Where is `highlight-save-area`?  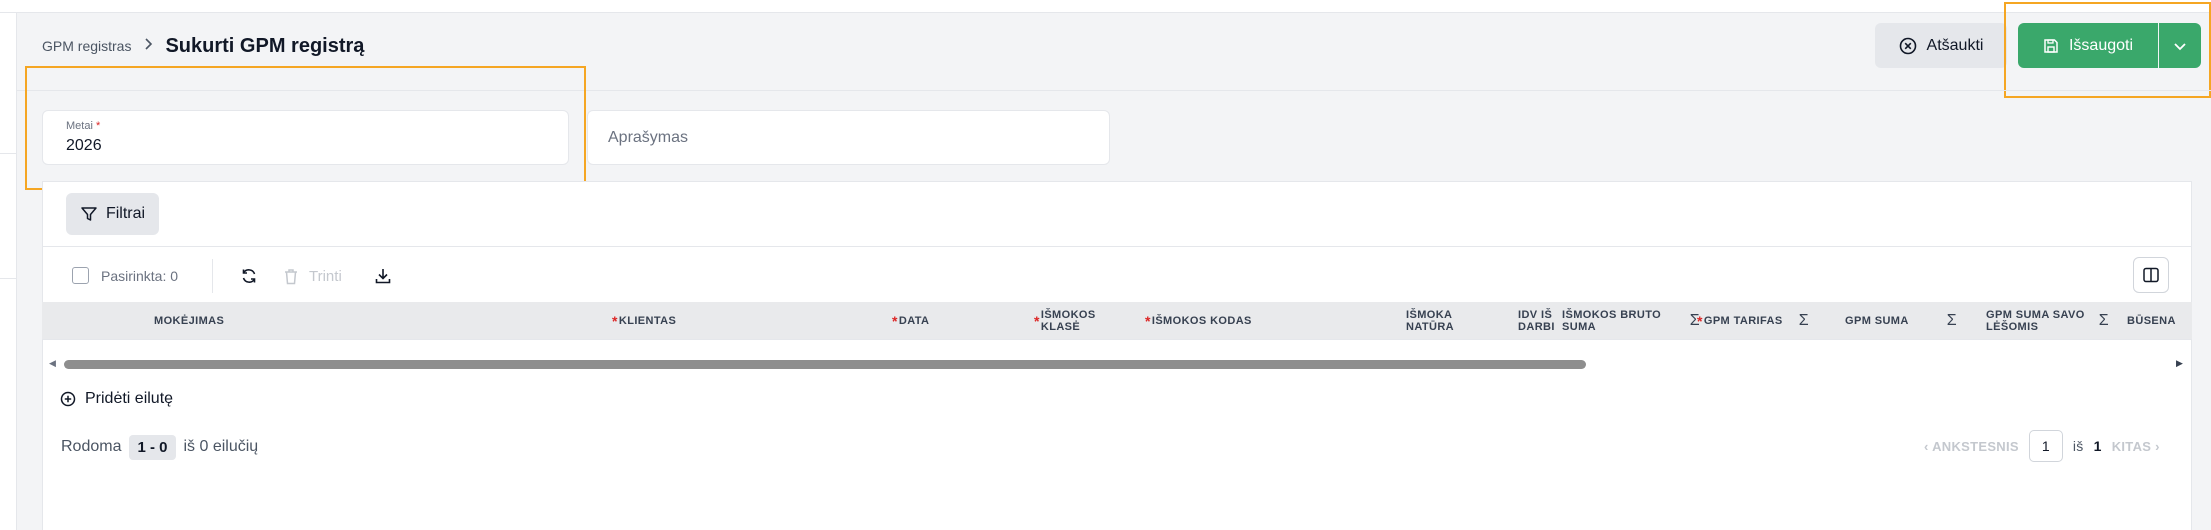 highlight-save-area is located at coordinates (2107, 50).